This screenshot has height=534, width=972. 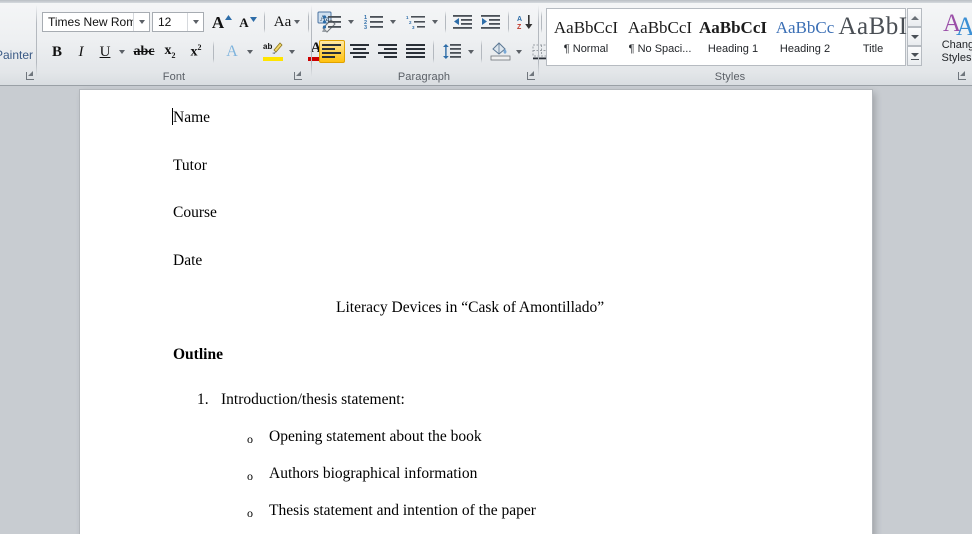 I want to click on highlight-color-button: ab, so click(x=273, y=51).